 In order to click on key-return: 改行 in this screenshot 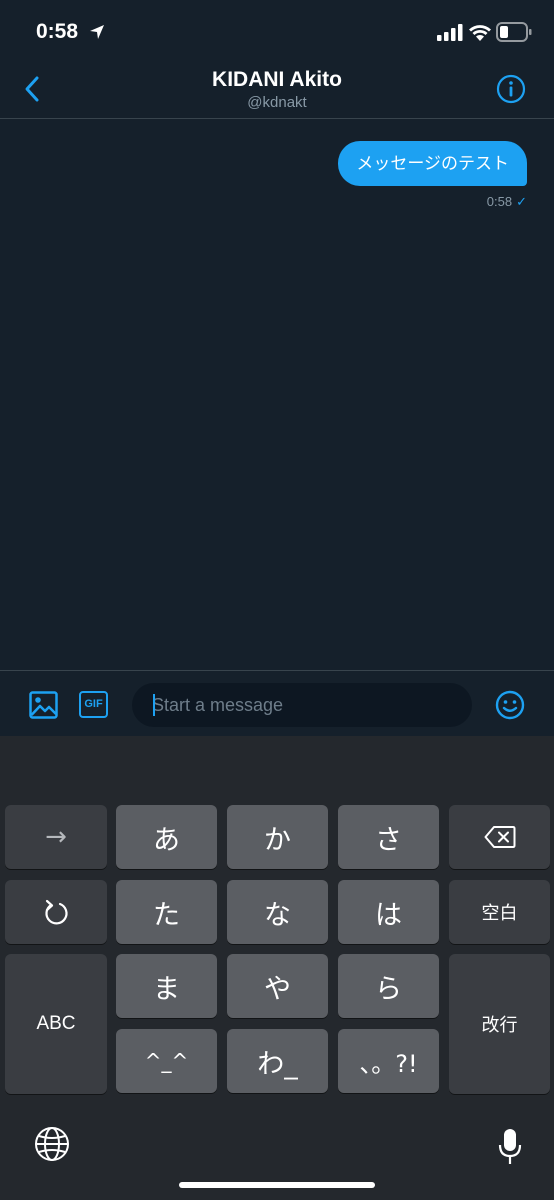, I will do `click(499, 1024)`.